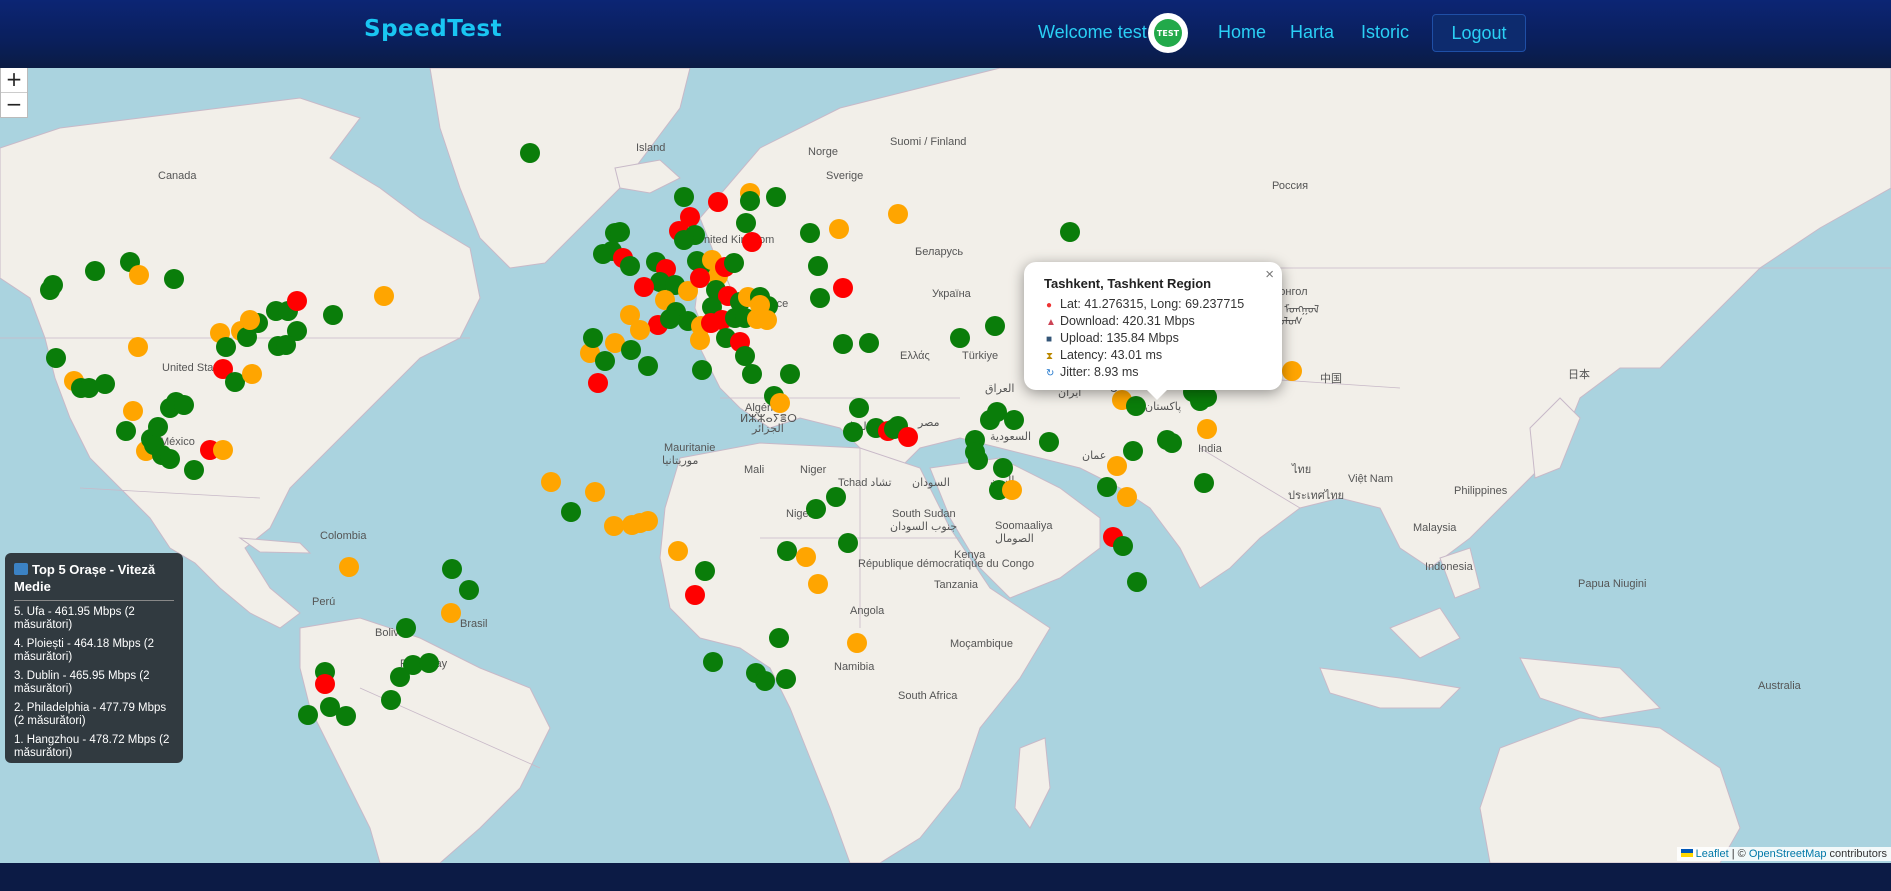  I want to click on avatar: TEST, so click(1168, 33).